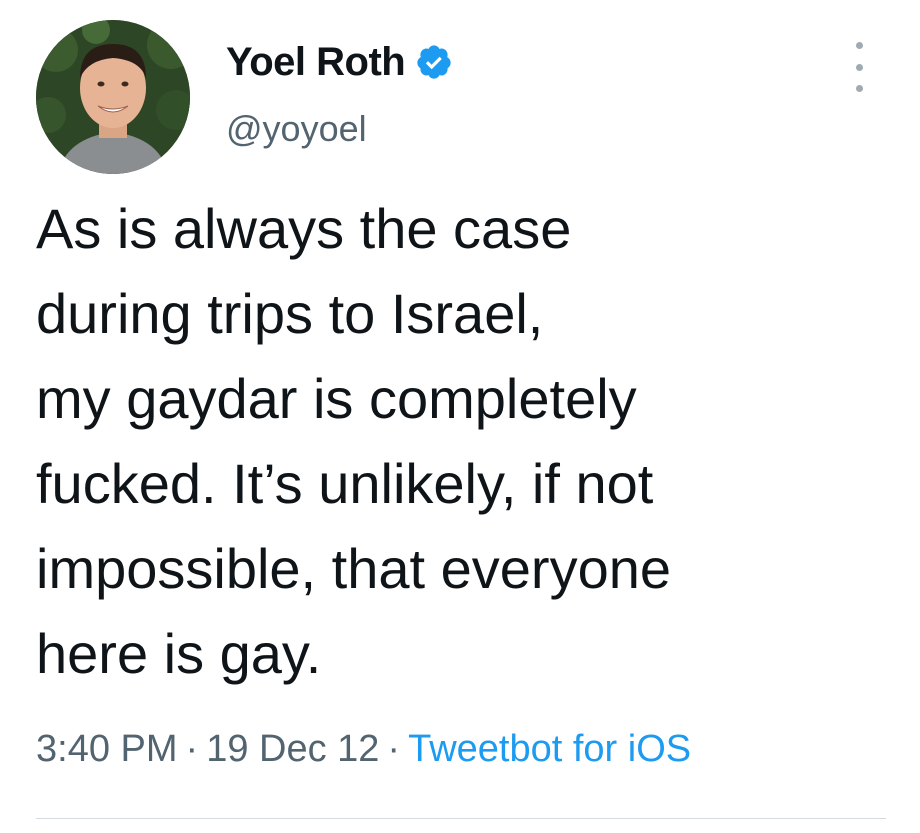 The height and width of the screenshot is (833, 920). Describe the element at coordinates (296, 129) in the screenshot. I see `user-handle: @yoyoel` at that location.